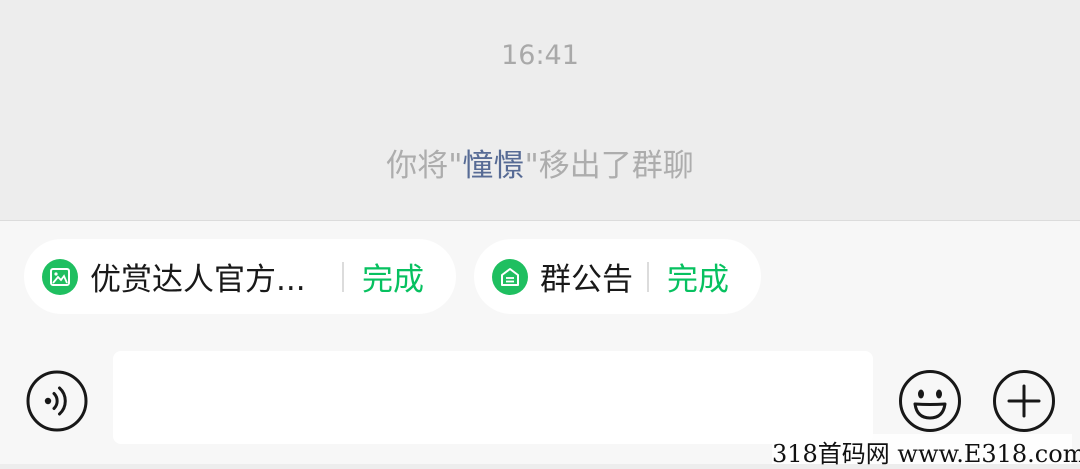 Image resolution: width=1080 pixels, height=469 pixels. I want to click on system-message: 你将"憧憬"移出了群聊, so click(540, 162).